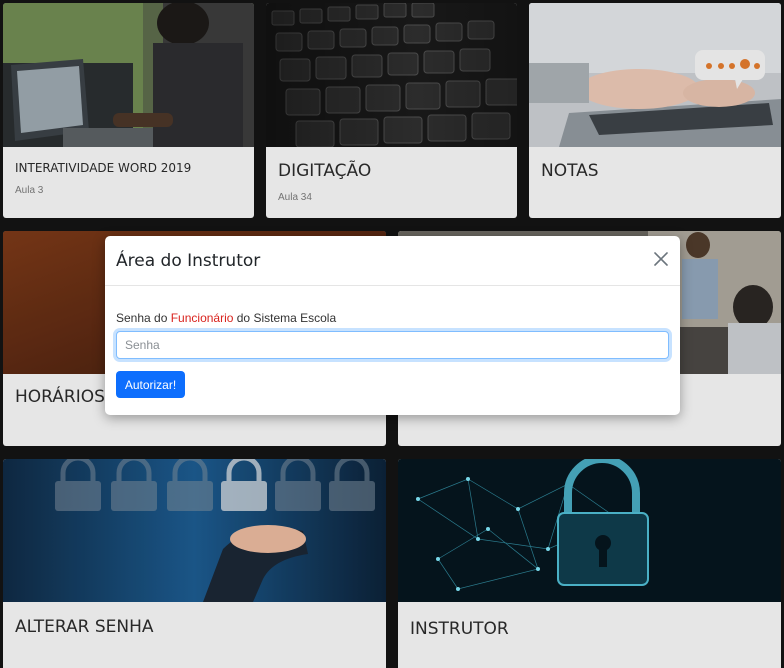 This screenshot has height=668, width=784. I want to click on label-text-after: do Sistema Escola, so click(285, 318).